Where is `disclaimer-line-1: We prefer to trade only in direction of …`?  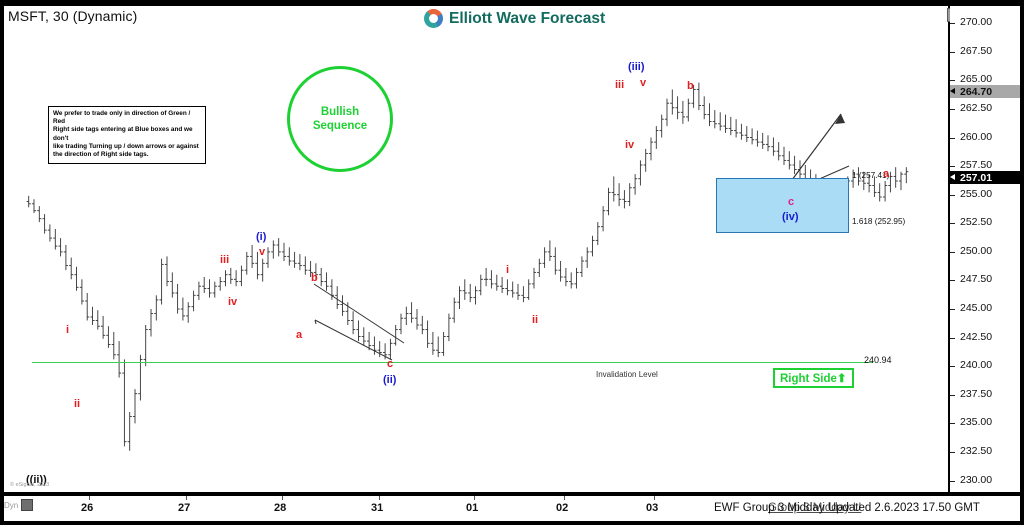 disclaimer-line-1: We prefer to trade only in direction of … is located at coordinates (122, 118).